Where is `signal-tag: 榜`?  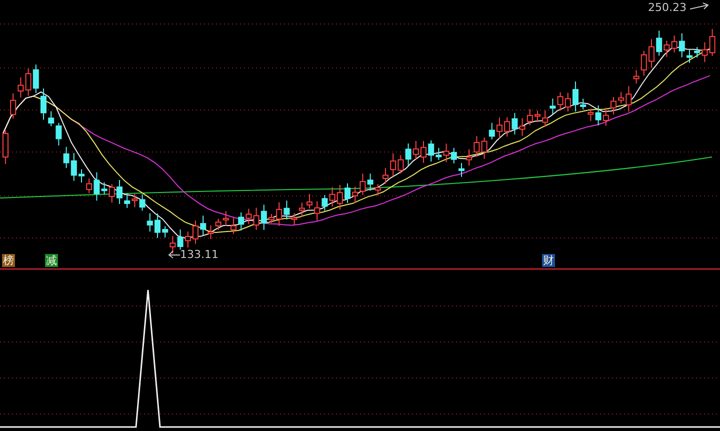 signal-tag: 榜 is located at coordinates (8, 260).